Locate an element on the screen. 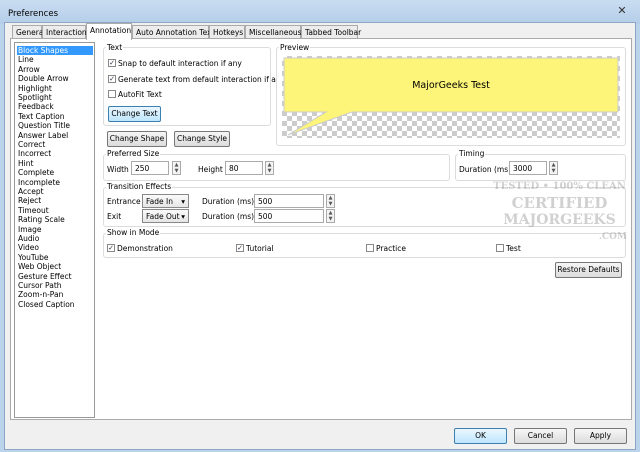  demonstration-checkbox: ✓ is located at coordinates (111, 248).